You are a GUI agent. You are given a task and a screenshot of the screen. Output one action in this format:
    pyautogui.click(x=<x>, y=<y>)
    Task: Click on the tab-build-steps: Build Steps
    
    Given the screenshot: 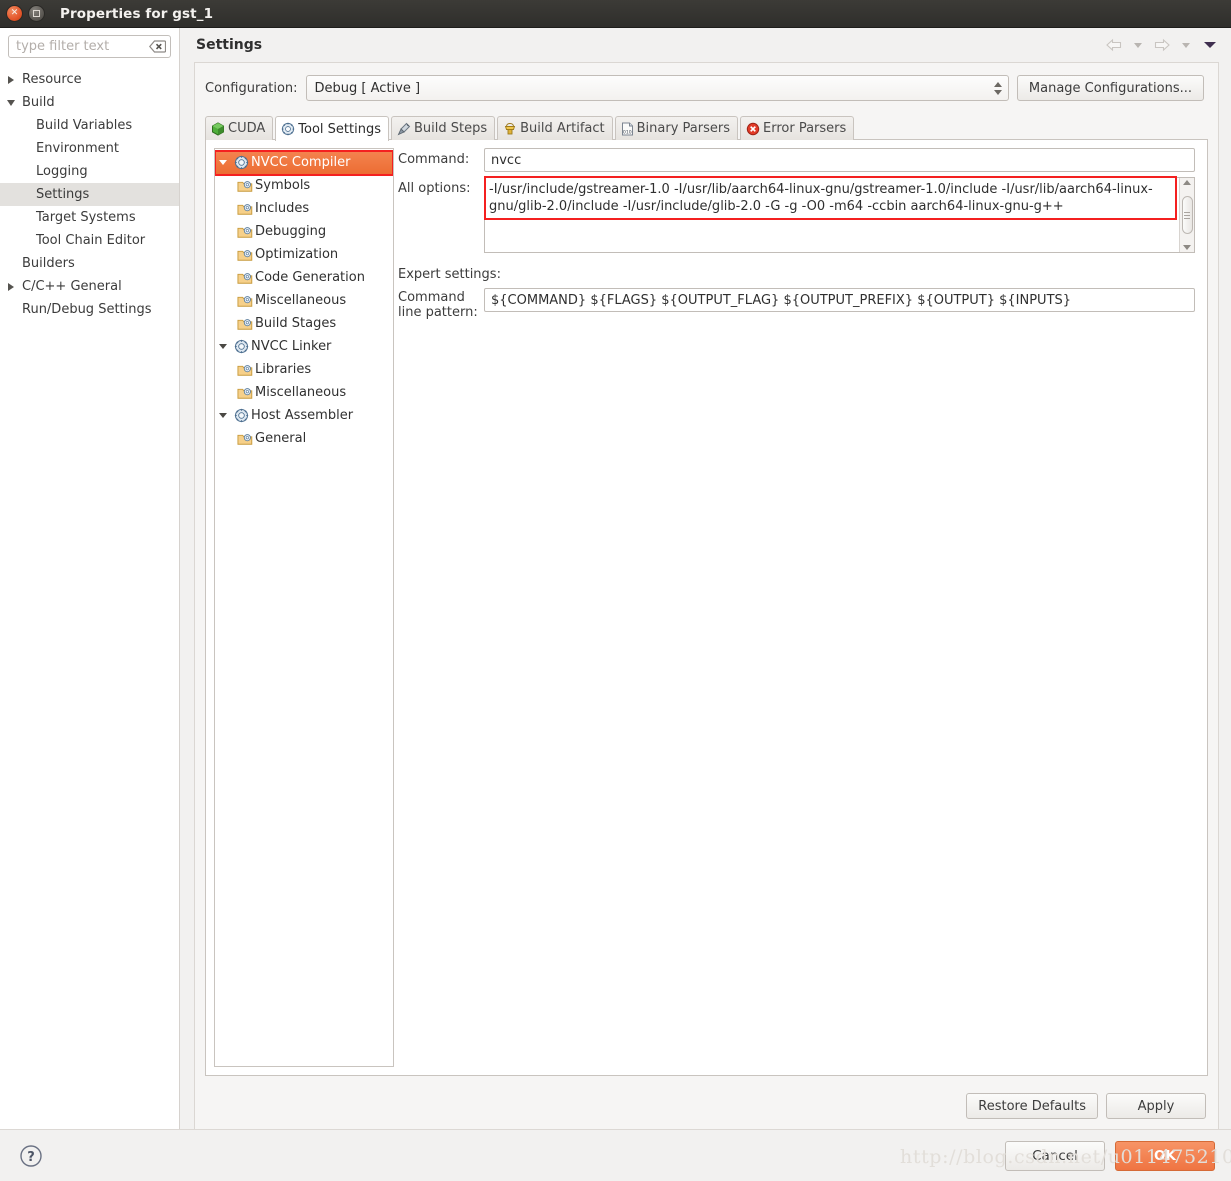 What is the action you would take?
    pyautogui.click(x=443, y=128)
    